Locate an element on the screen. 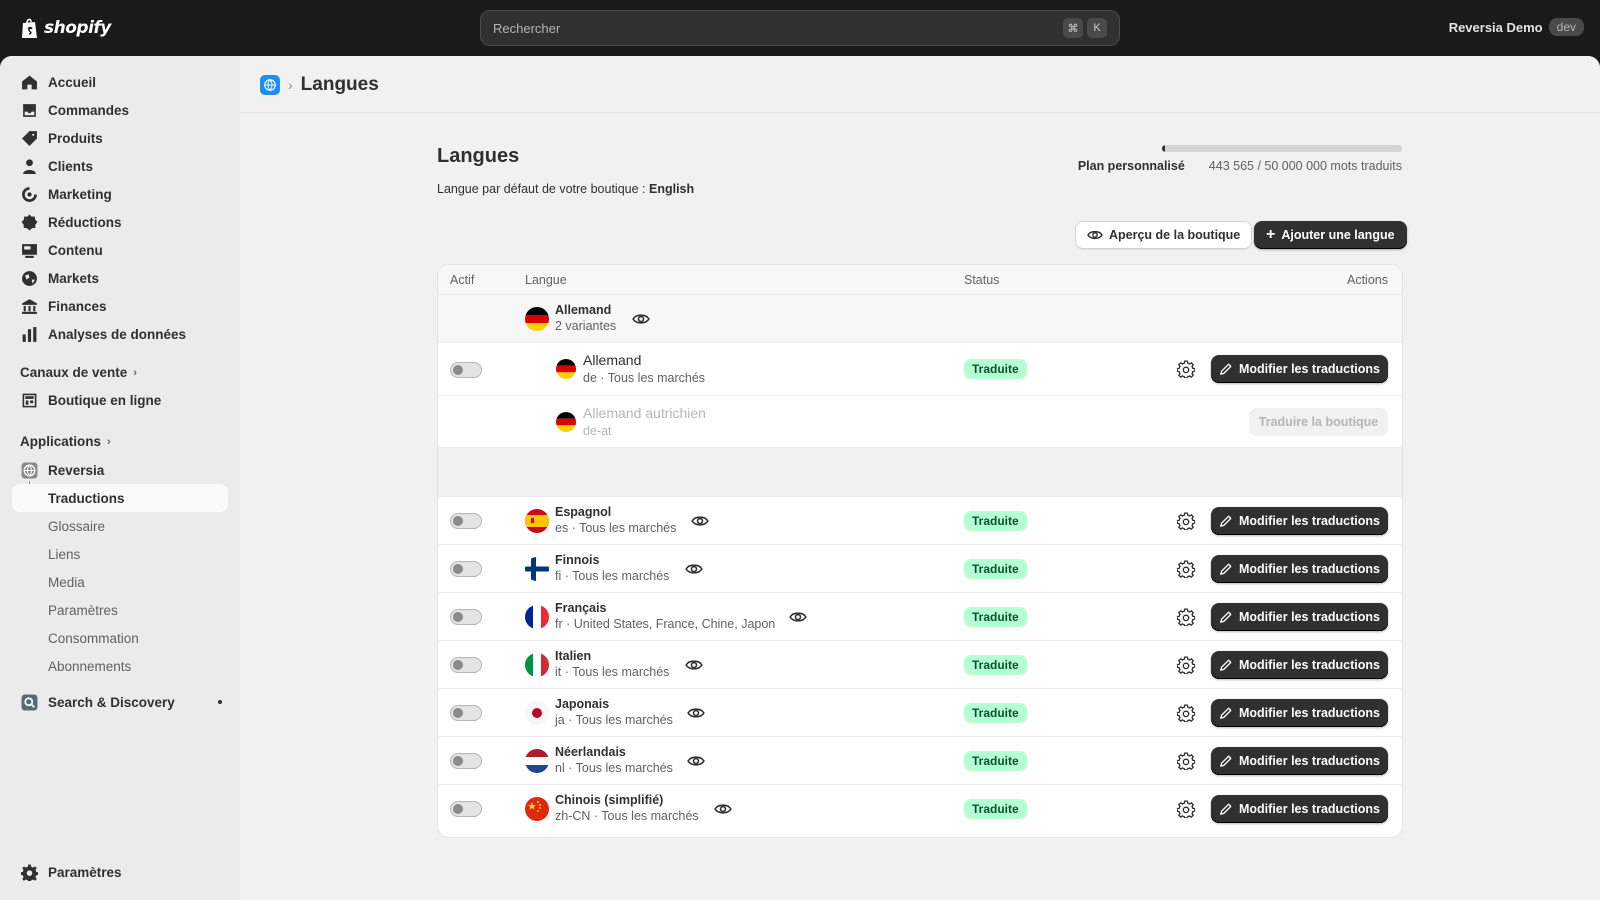 The width and height of the screenshot is (1600, 900). sales-channels-title: Canaux de vente › is located at coordinates (78, 372).